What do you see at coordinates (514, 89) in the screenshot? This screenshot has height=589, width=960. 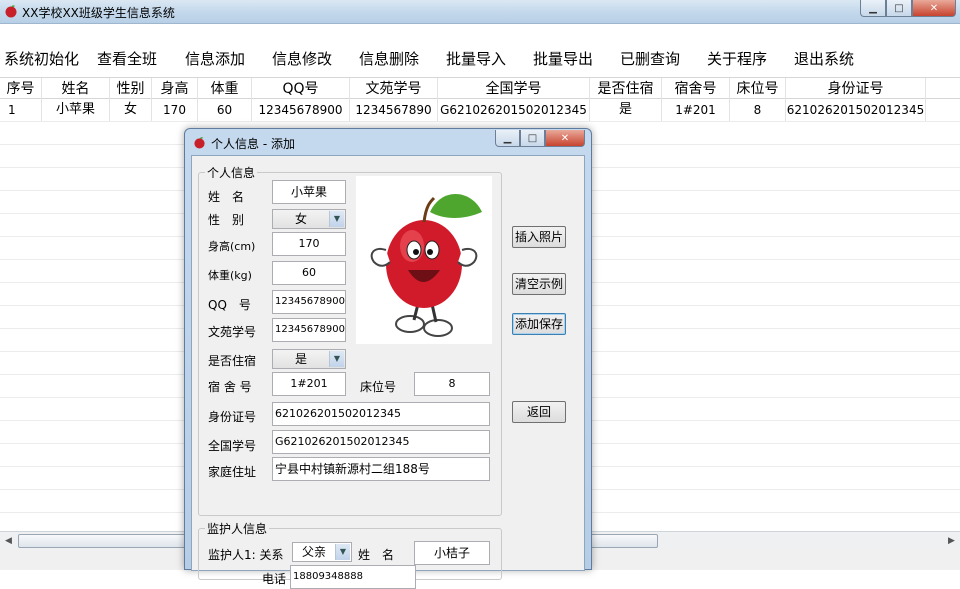 I see `col-header: 全国学号` at bounding box center [514, 89].